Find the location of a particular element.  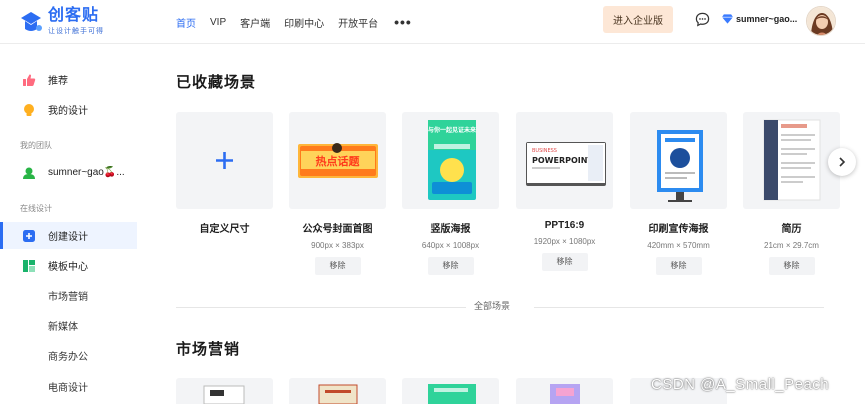

ppt-art-label: BUSINESS is located at coordinates (544, 151).